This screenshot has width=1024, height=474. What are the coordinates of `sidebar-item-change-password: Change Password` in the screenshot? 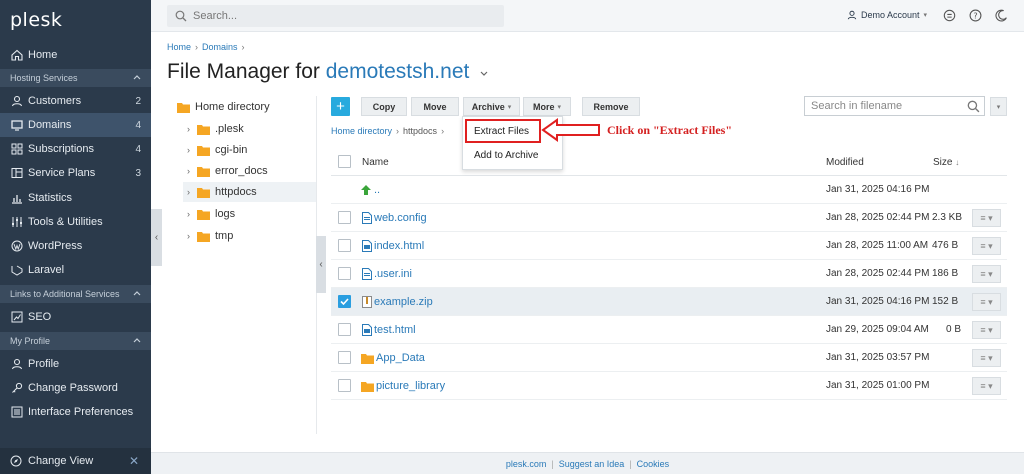 It's located at (75, 388).